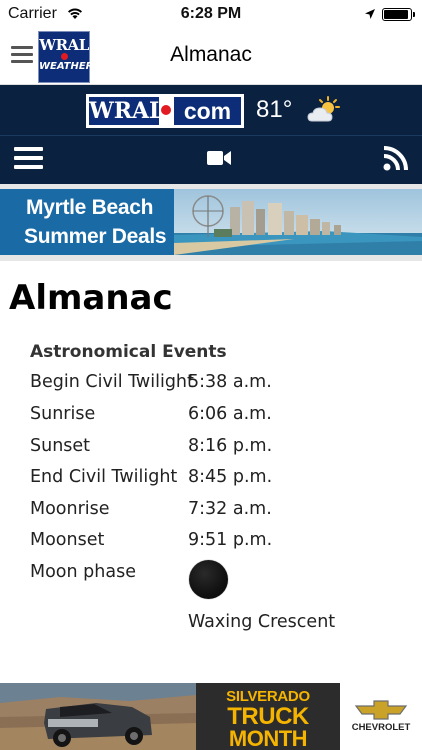 The width and height of the screenshot is (422, 750). Describe the element at coordinates (104, 477) in the screenshot. I see `event-label: End Civil Twilight` at that location.